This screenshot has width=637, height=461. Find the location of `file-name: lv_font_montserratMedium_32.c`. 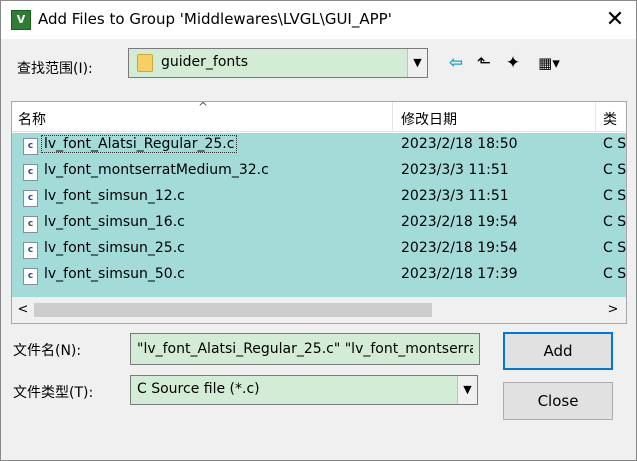

file-name: lv_font_montserratMedium_32.c is located at coordinates (156, 170).